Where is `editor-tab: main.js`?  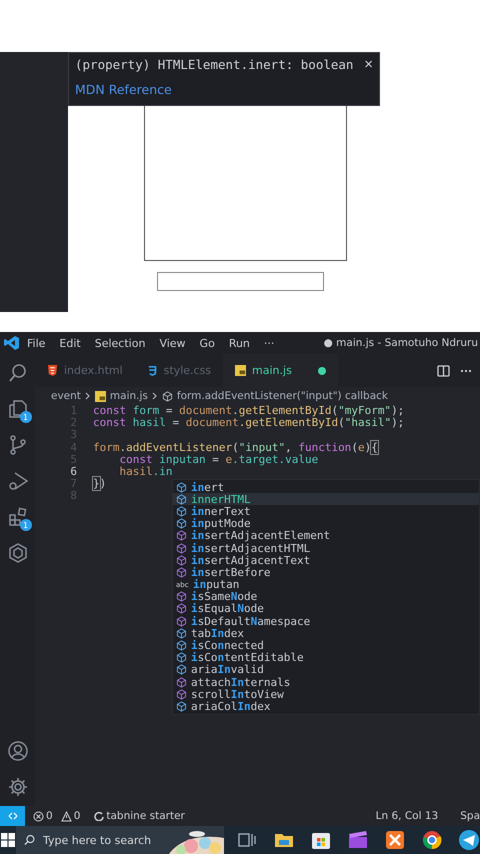 editor-tab: main.js is located at coordinates (280, 370).